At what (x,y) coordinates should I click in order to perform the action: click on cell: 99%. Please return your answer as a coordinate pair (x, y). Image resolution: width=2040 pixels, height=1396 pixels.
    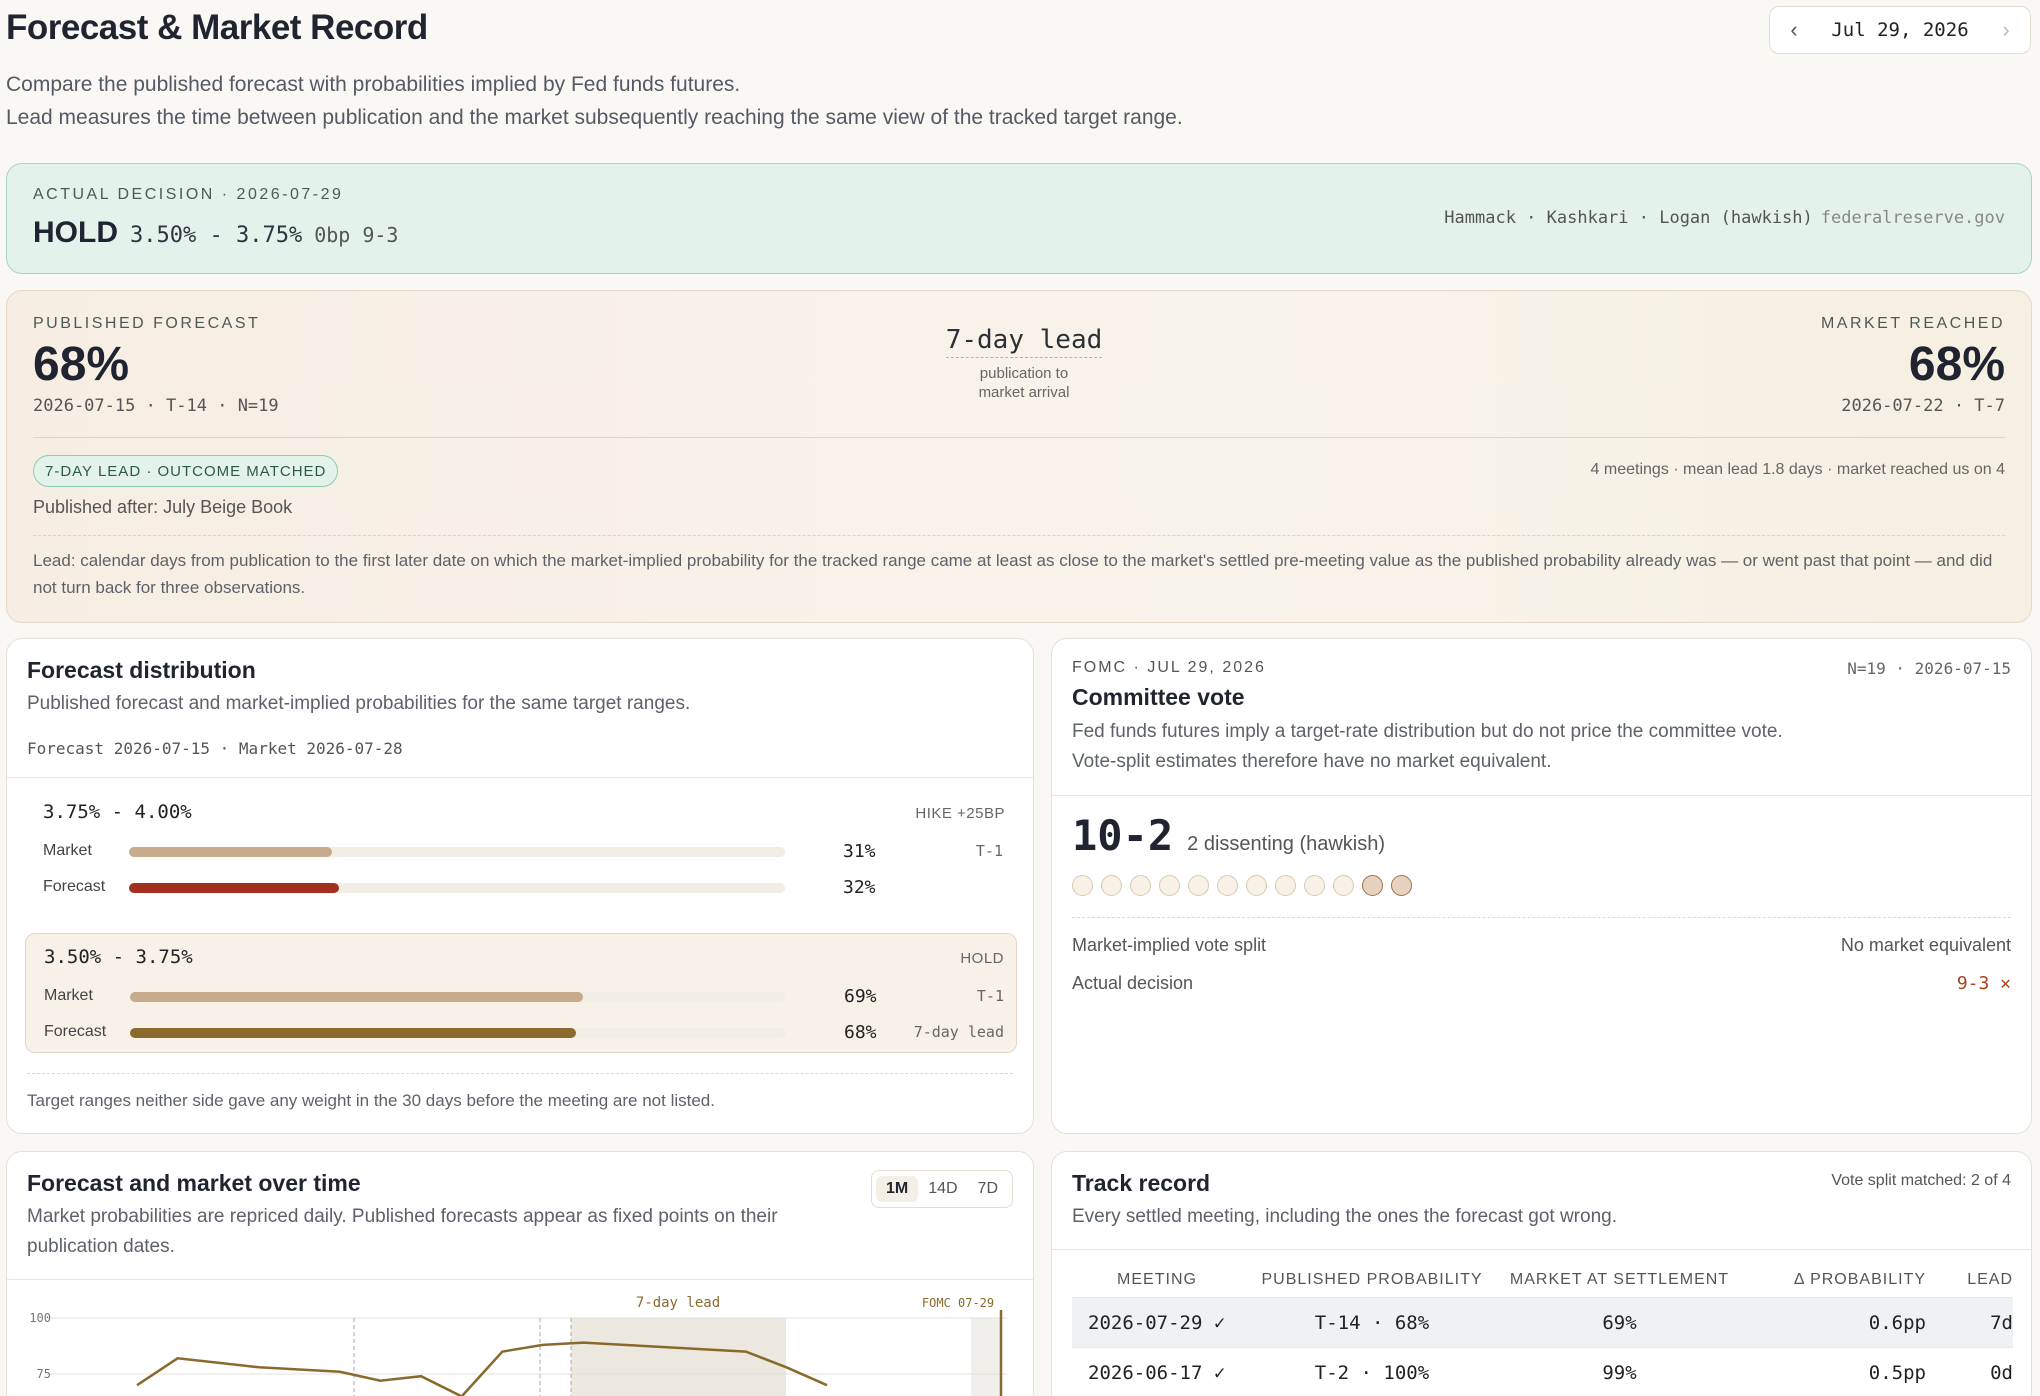
    Looking at the image, I should click on (1619, 1372).